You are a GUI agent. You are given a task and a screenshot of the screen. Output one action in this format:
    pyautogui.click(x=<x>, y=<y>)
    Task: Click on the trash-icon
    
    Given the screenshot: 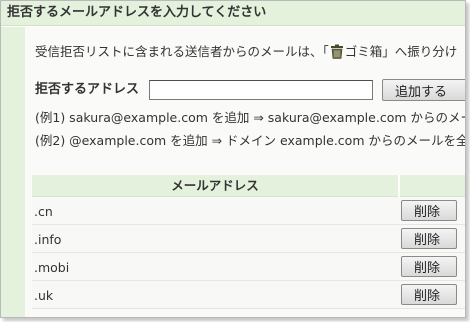 What is the action you would take?
    pyautogui.click(x=337, y=51)
    